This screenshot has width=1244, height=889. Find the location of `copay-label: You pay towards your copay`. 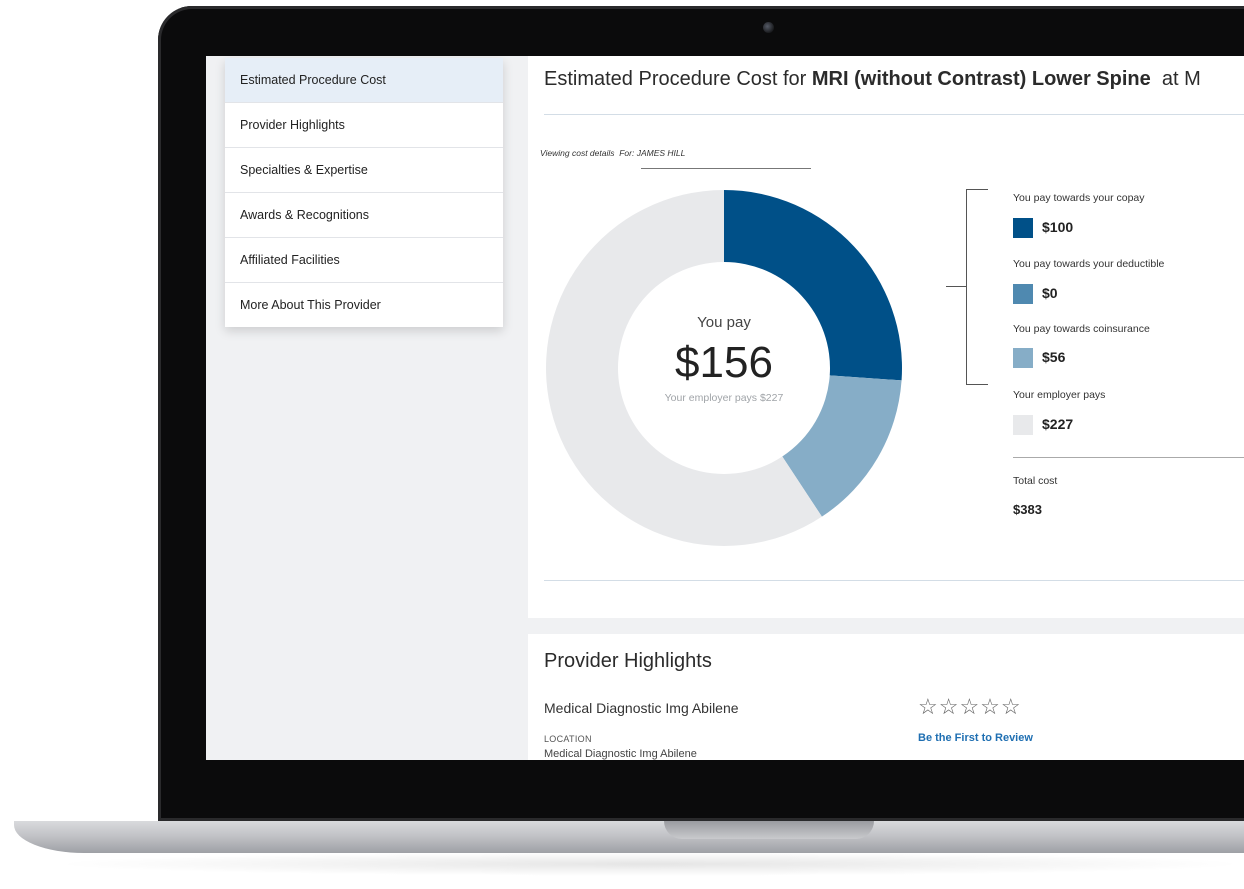

copay-label: You pay towards your copay is located at coordinates (1079, 198).